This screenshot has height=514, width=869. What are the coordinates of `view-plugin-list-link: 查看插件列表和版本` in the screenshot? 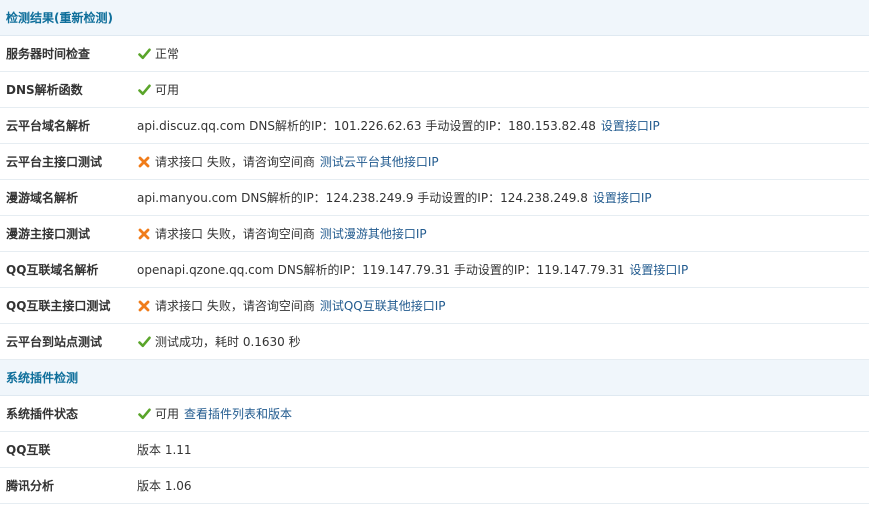 It's located at (238, 413).